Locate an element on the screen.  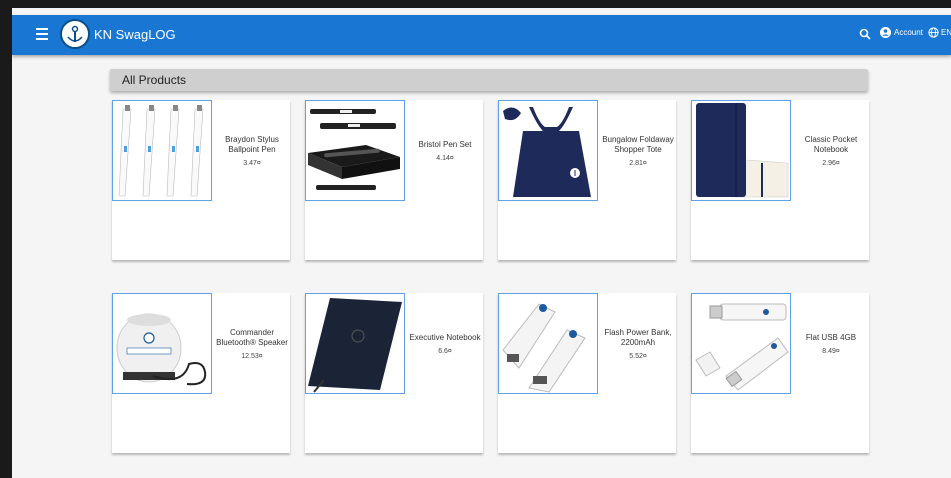
product-card: Executive Notebook 6.6¤ is located at coordinates (394, 373).